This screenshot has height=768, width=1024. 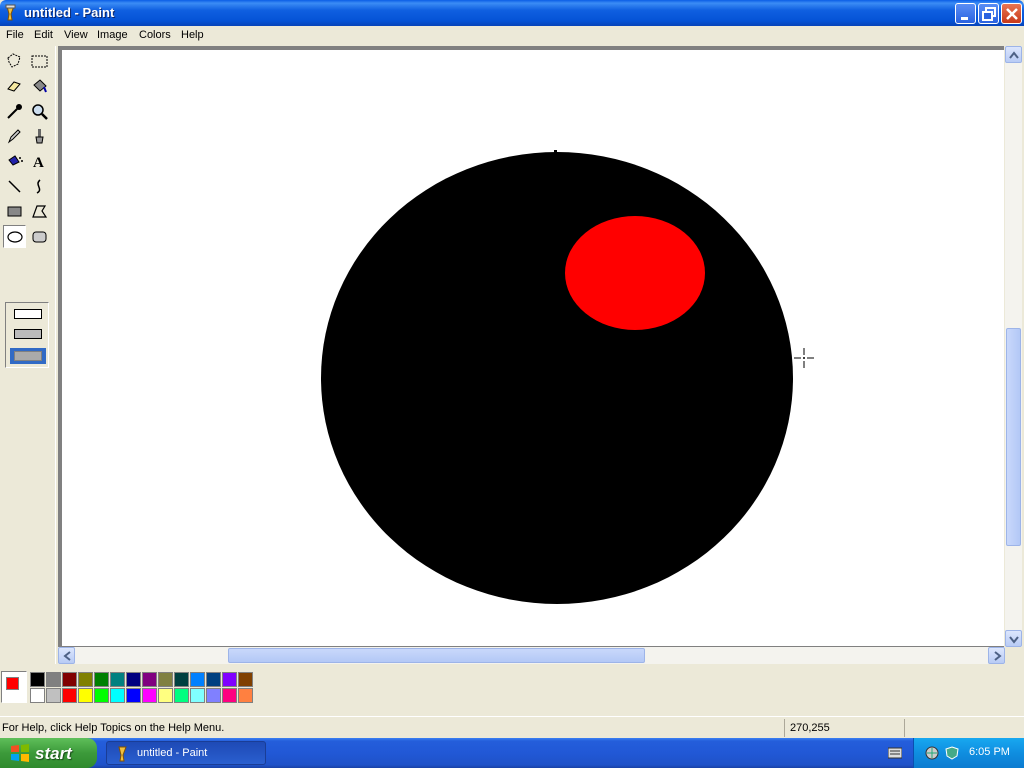 I want to click on arrow-left-icon, so click(x=67, y=656).